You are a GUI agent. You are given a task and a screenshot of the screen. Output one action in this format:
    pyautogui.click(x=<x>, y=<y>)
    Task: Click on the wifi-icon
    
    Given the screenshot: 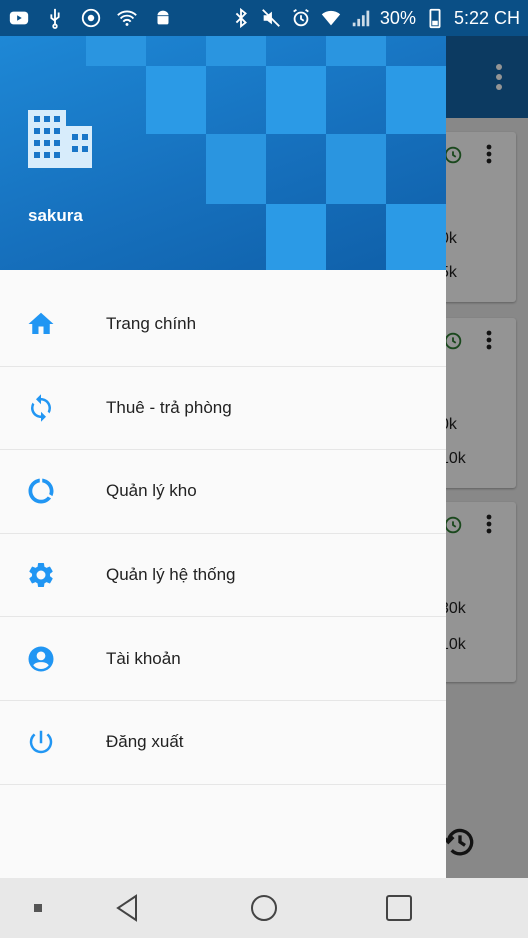 What is the action you would take?
    pyautogui.click(x=127, y=18)
    